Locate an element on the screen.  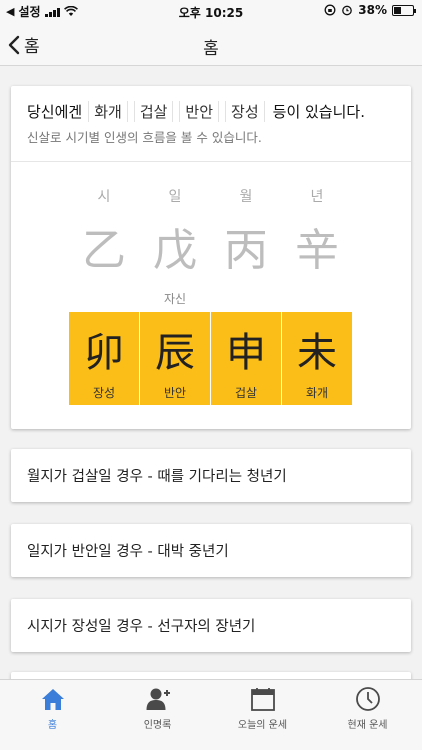
branch-shinsal: 반안 is located at coordinates (175, 393).